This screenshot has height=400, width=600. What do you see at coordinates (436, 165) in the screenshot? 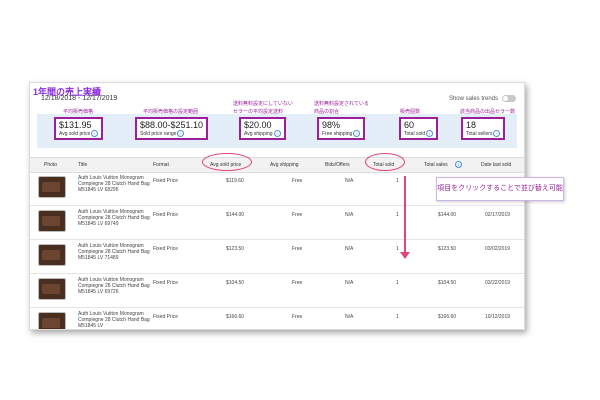
I see `col-total-sales: Total sales` at bounding box center [436, 165].